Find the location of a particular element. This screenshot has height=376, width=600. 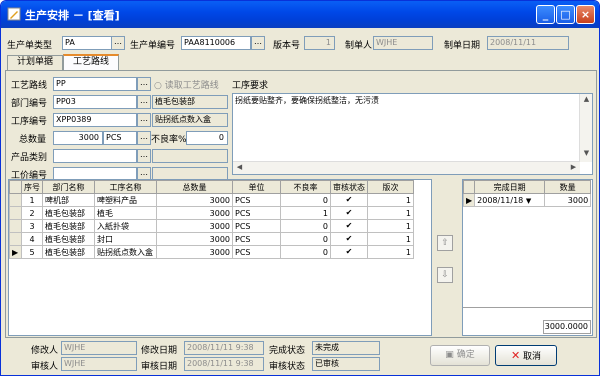

ok-button: ▣ 确定 is located at coordinates (460, 355).